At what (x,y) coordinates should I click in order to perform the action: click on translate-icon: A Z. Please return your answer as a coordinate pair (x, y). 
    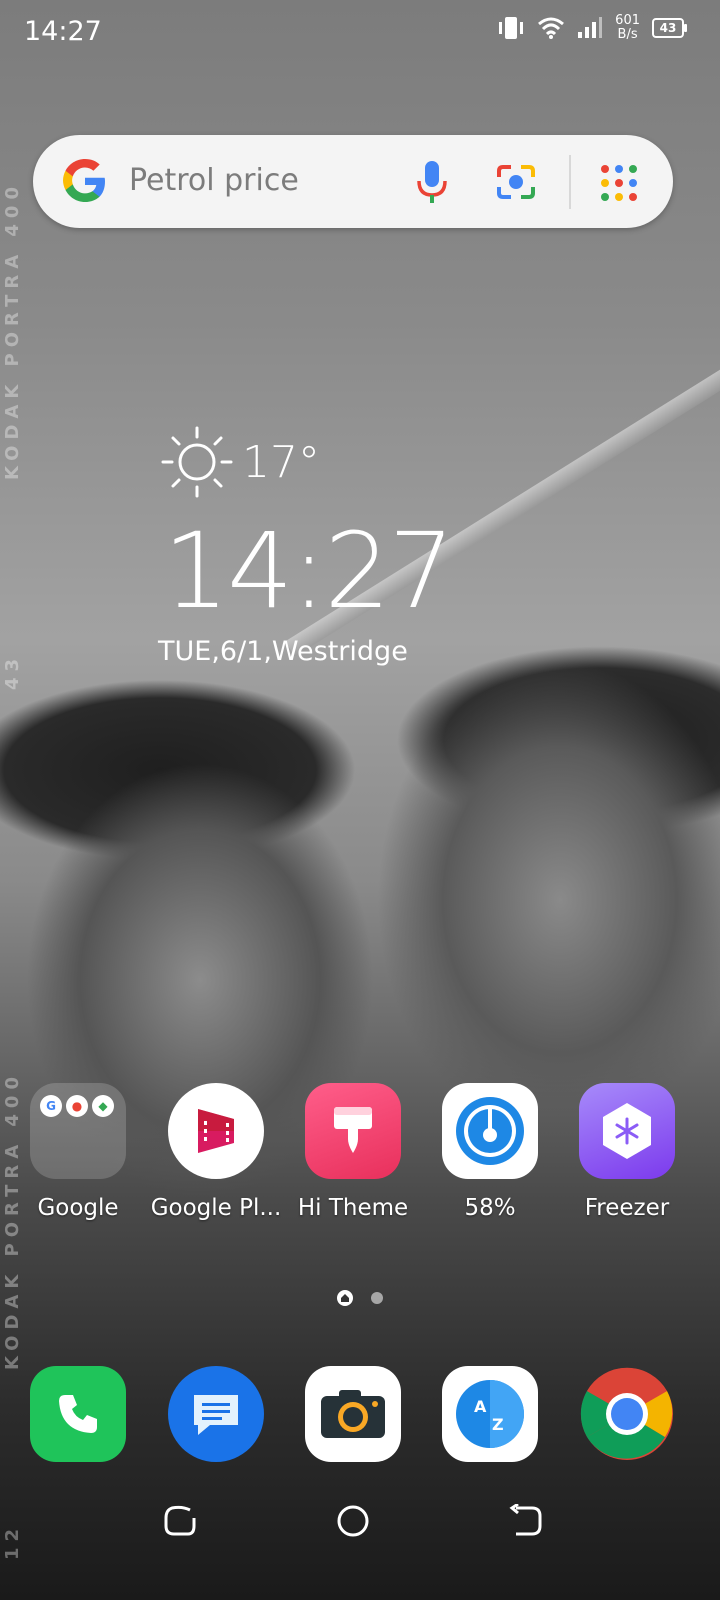
    Looking at the image, I should click on (490, 1414).